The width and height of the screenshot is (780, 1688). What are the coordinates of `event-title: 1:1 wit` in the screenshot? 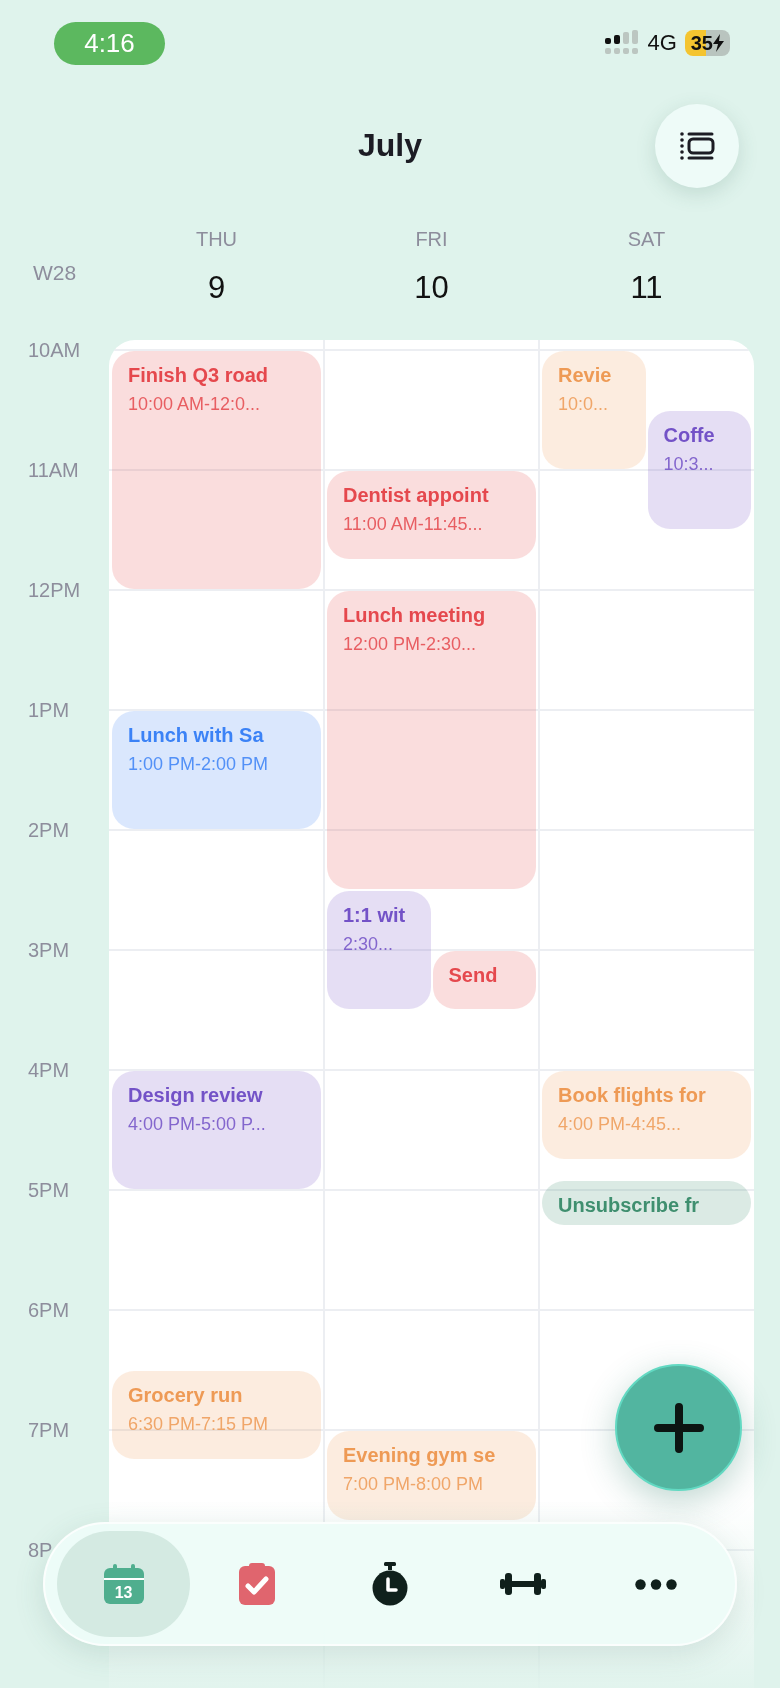 It's located at (374, 915).